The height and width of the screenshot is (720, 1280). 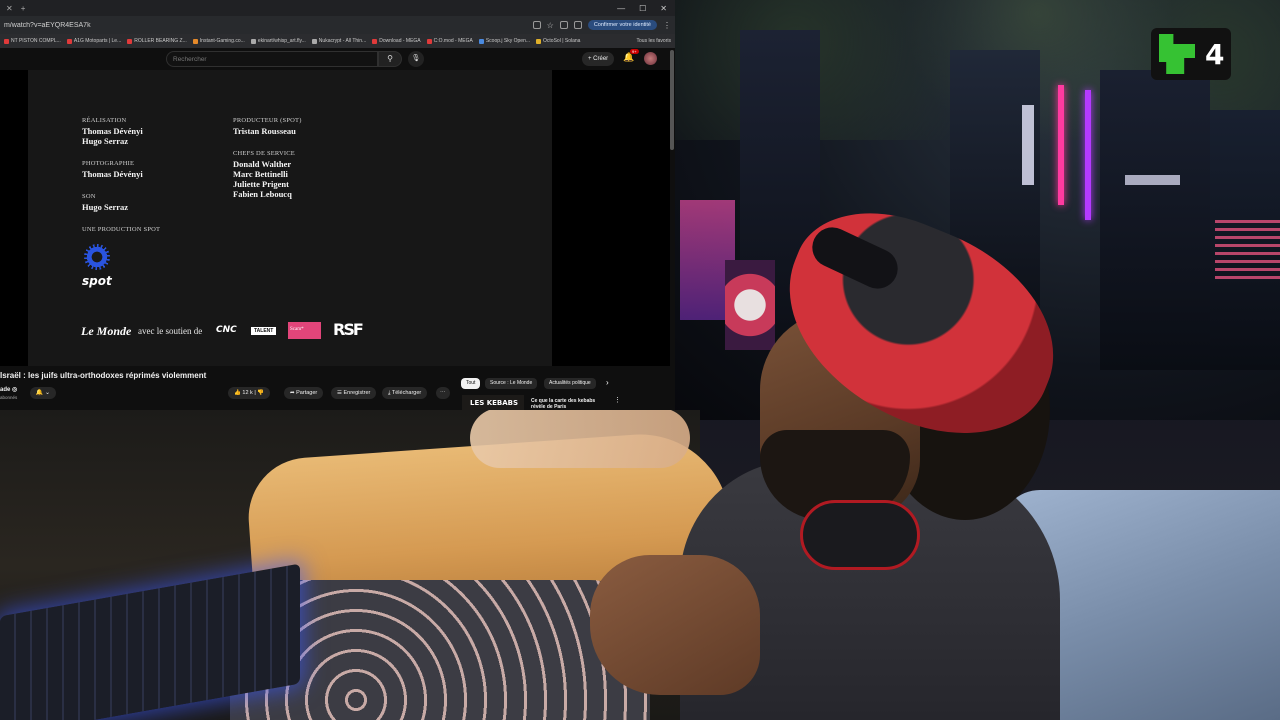 What do you see at coordinates (598, 59) in the screenshot?
I see `create-button: + Créer` at bounding box center [598, 59].